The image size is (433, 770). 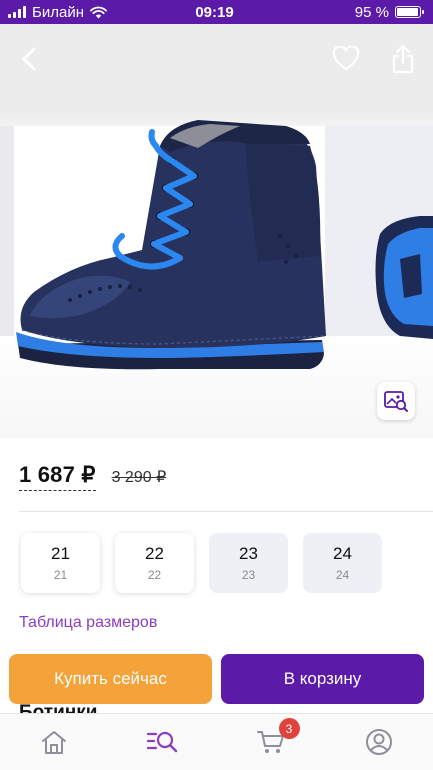 What do you see at coordinates (98, 12) in the screenshot?
I see `wifi-icon` at bounding box center [98, 12].